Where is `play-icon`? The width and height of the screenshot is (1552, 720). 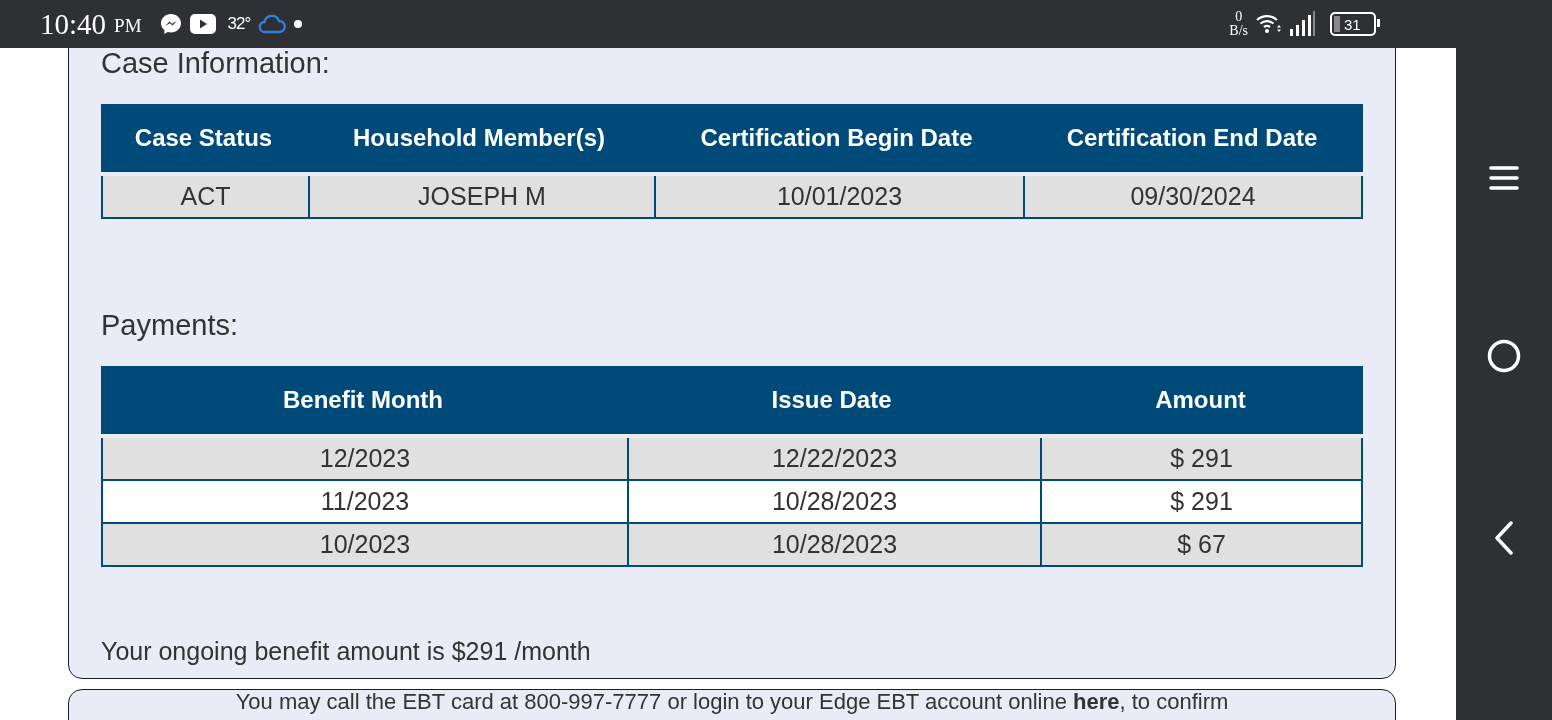 play-icon is located at coordinates (202, 24).